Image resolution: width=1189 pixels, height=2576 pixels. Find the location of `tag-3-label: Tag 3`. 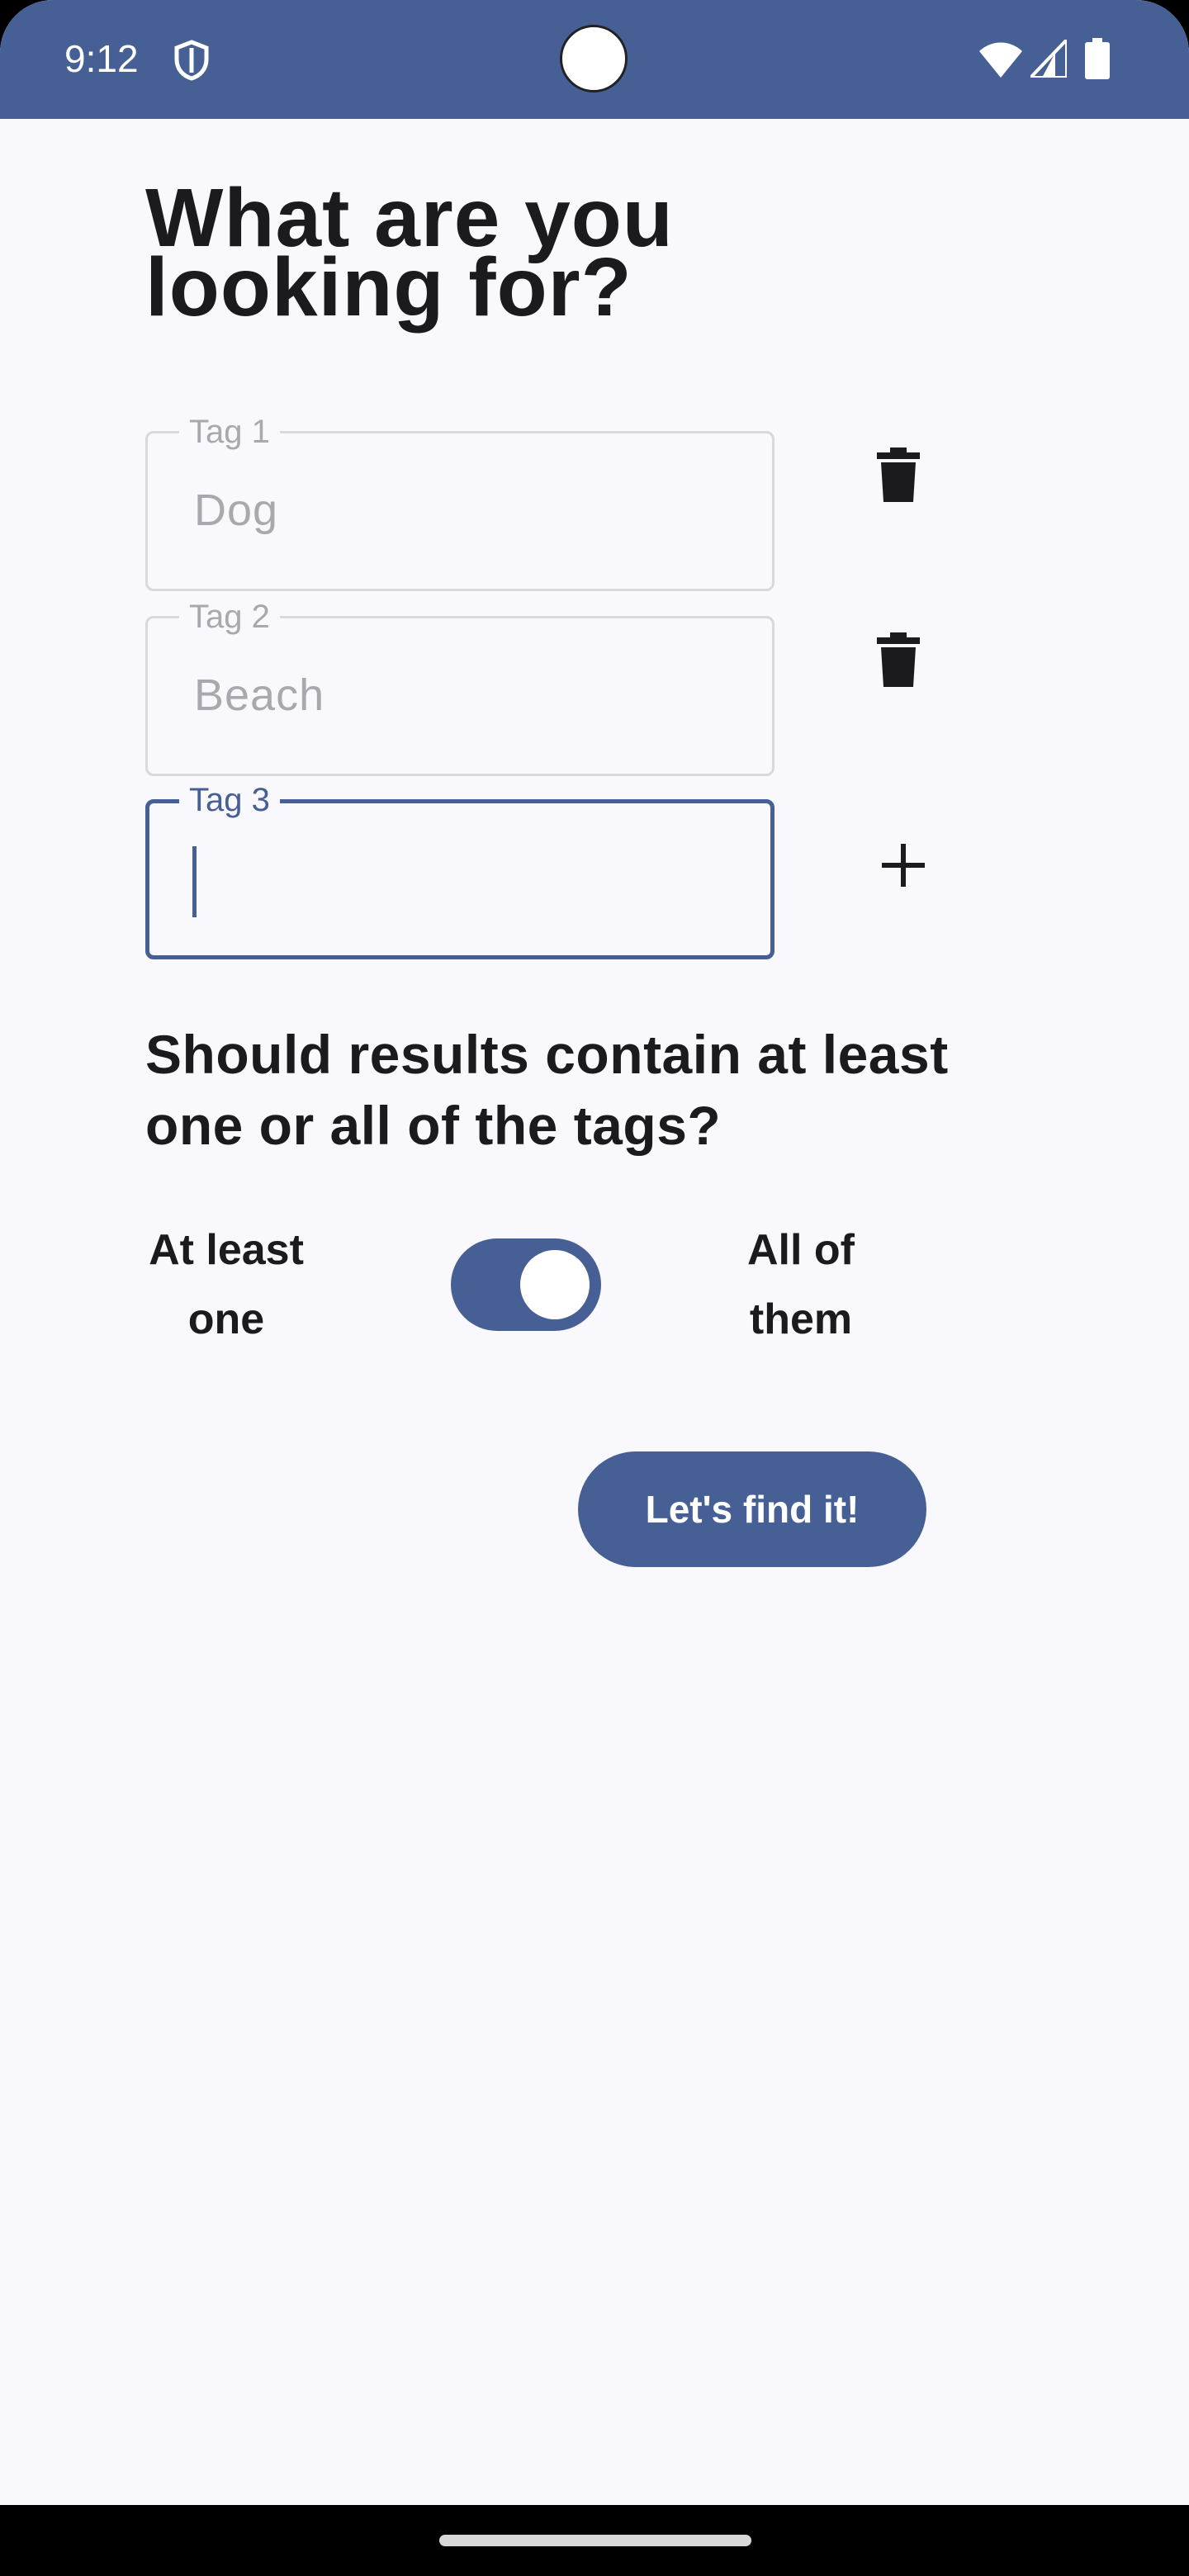

tag-3-label: Tag 3 is located at coordinates (229, 800).